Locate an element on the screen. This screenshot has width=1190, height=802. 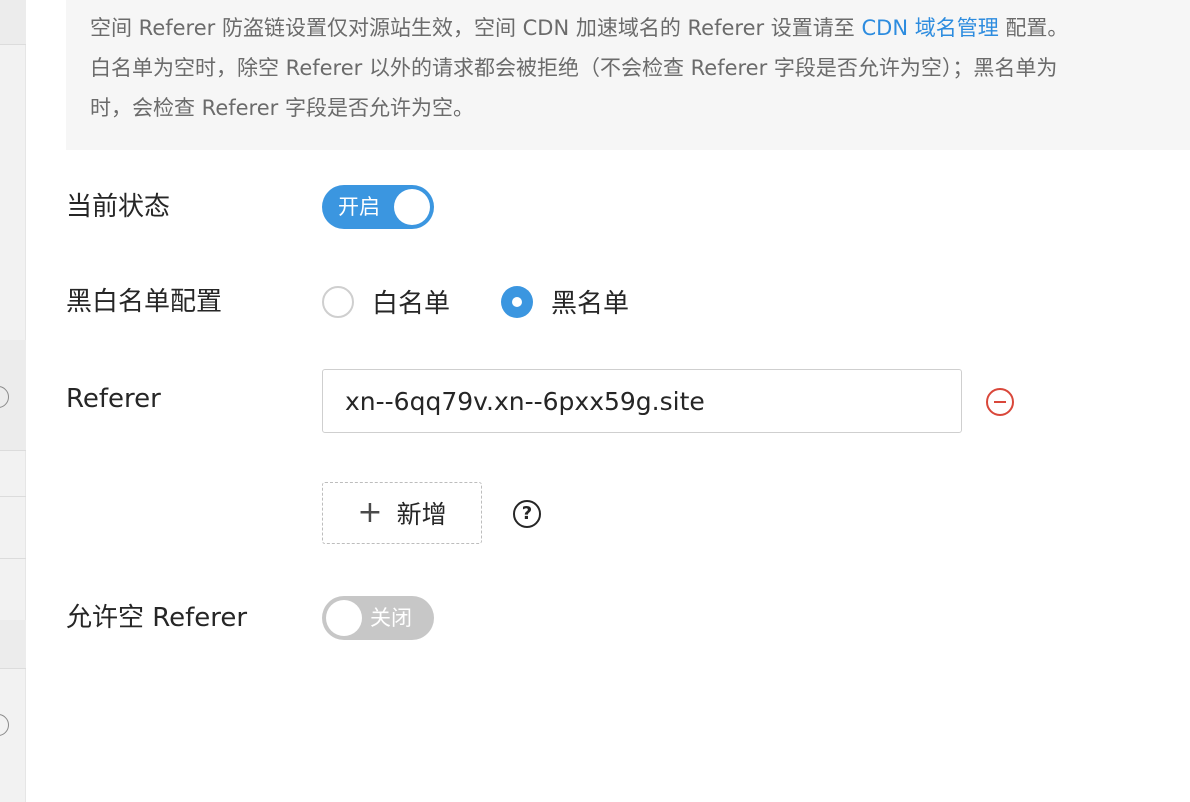
radio-whitelist: 白名单 is located at coordinates (386, 301).